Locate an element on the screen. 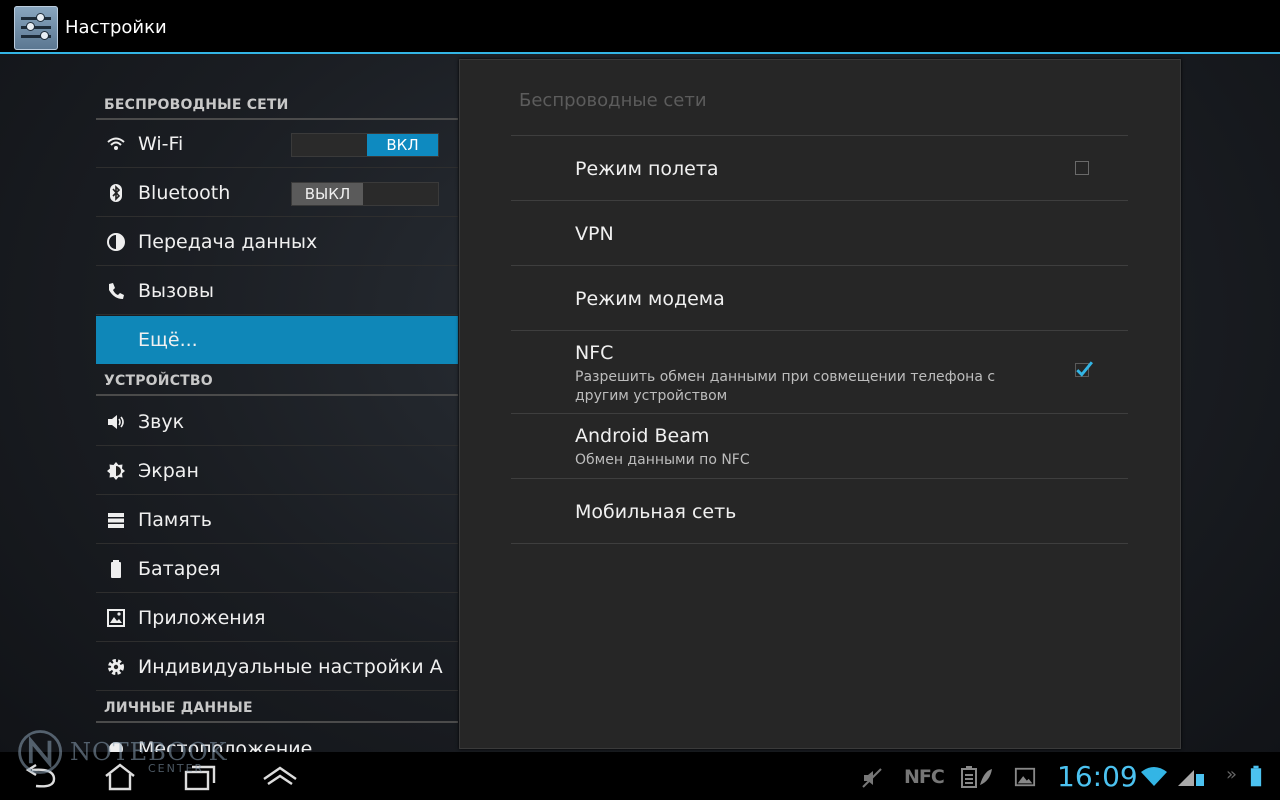 Image resolution: width=1280 pixels, height=800 pixels. apps-icon is located at coordinates (116, 618).